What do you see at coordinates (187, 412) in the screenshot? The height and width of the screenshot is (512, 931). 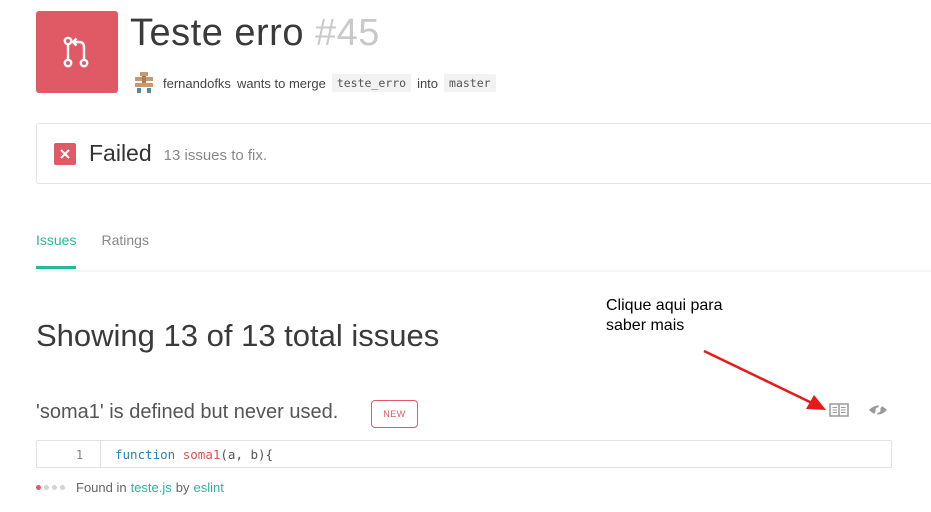 I see `issue-message: 'soma1' is defined but never used.` at bounding box center [187, 412].